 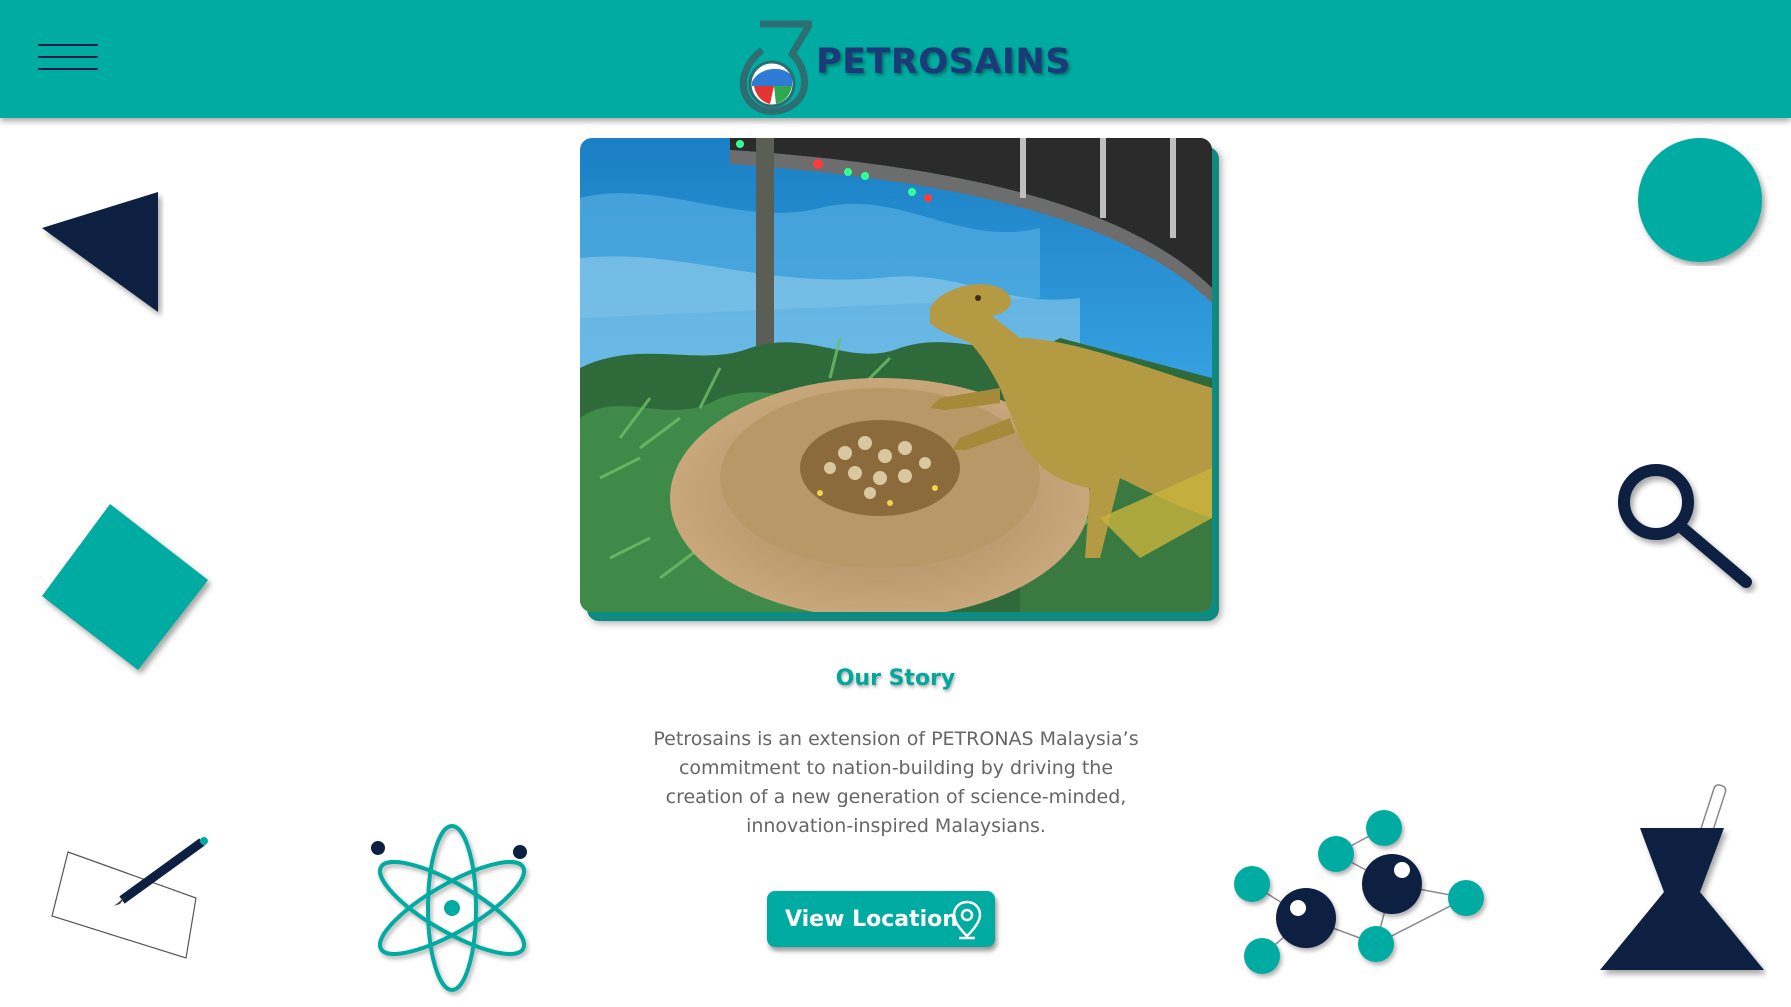 I want to click on view-location-button: View Location, so click(x=881, y=919).